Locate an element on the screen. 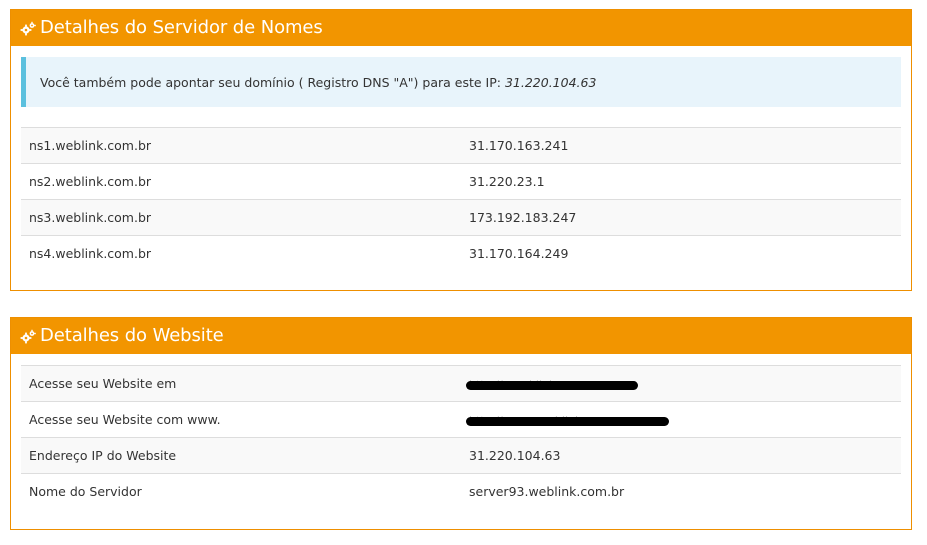 Image resolution: width=927 pixels, height=545 pixels. nameserver-row: ns2.weblink.com.br 31.220.23.1 is located at coordinates (461, 181).